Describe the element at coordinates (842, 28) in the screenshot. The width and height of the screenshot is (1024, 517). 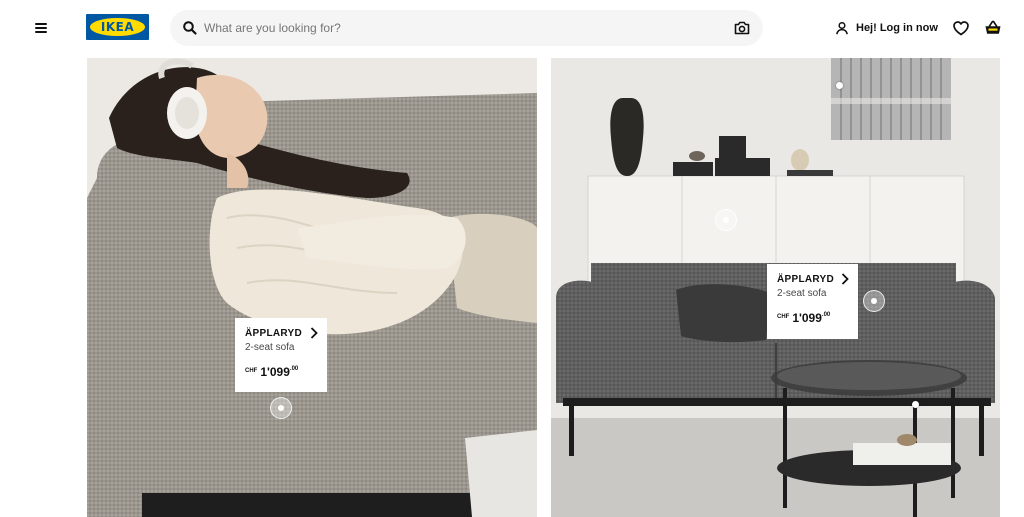
I see `user-icon` at that location.